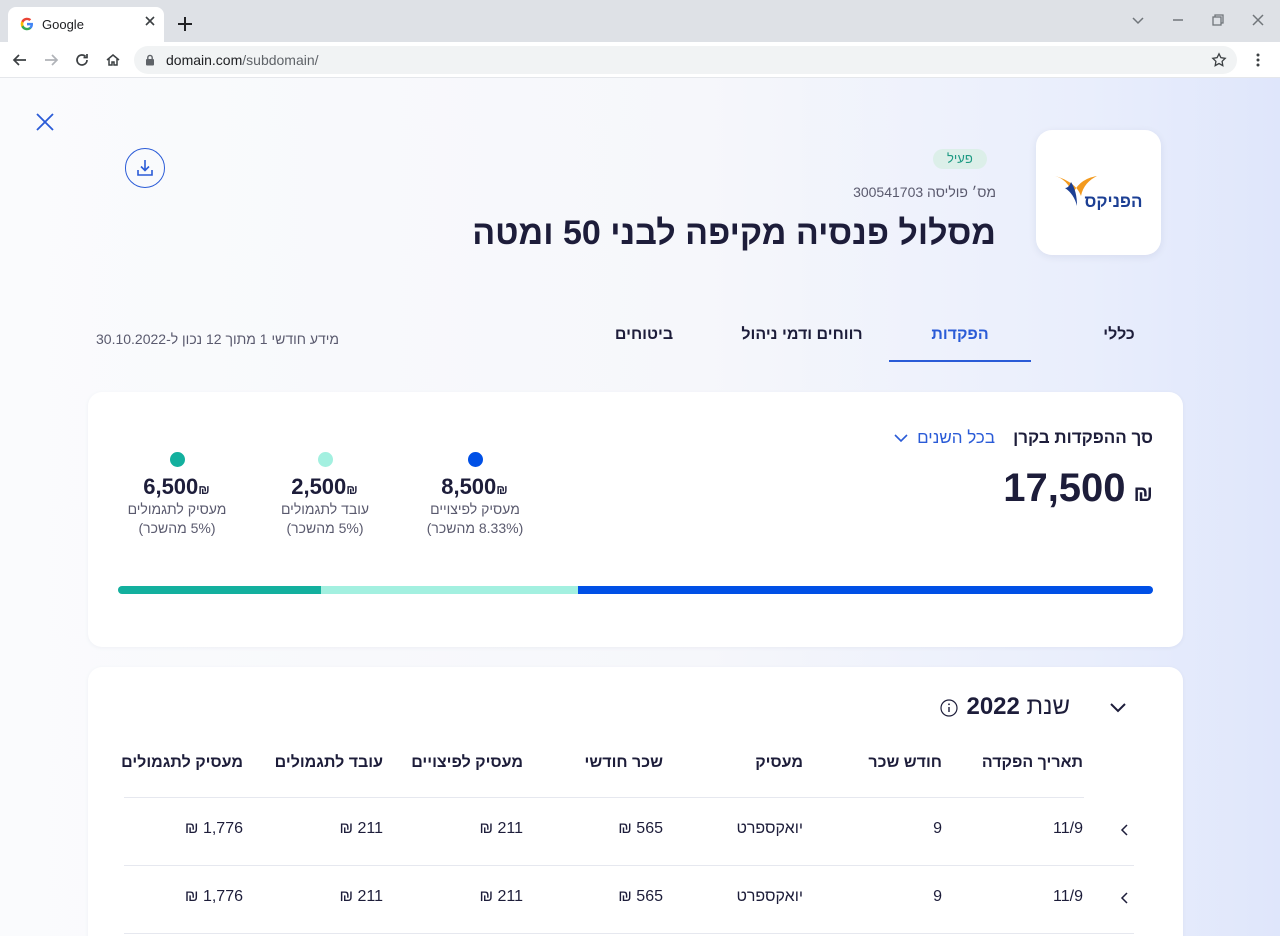 This screenshot has height=936, width=1280. I want to click on policy-number: 300541703, so click(888, 192).